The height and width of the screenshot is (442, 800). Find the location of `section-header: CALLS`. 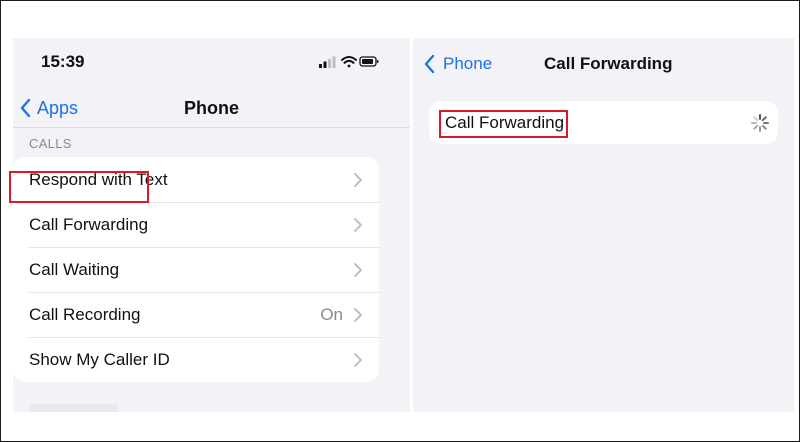

section-header: CALLS is located at coordinates (50, 143).